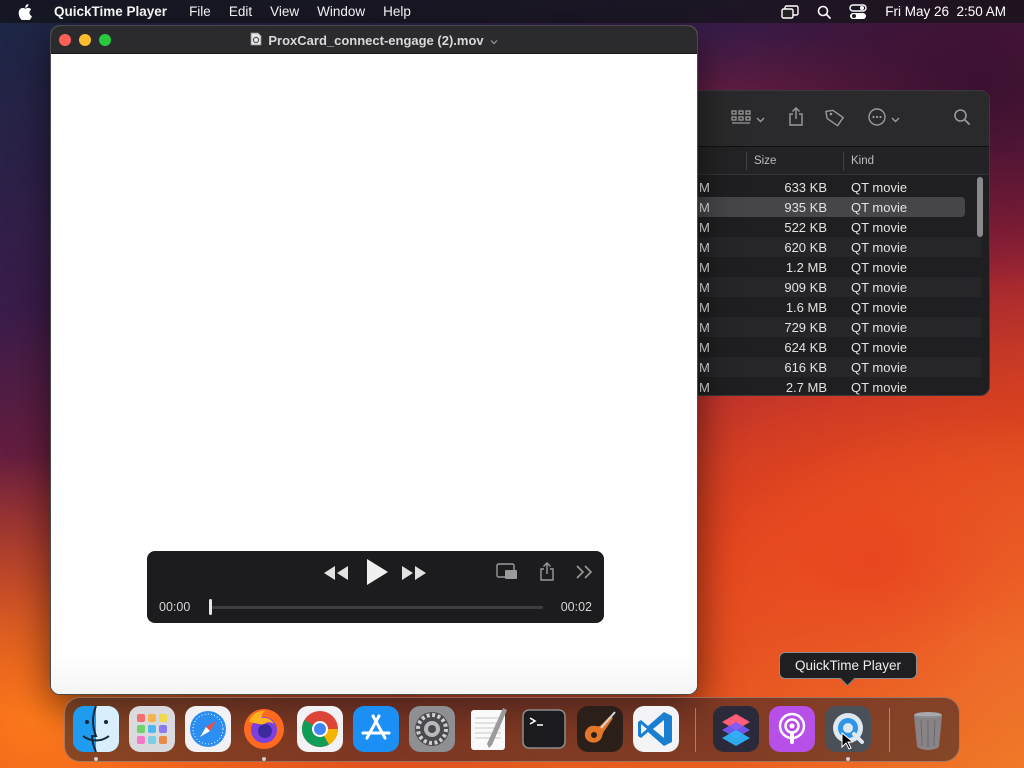  I want to click on table-row-selected: M 935 KB QT movie, so click(828, 207).